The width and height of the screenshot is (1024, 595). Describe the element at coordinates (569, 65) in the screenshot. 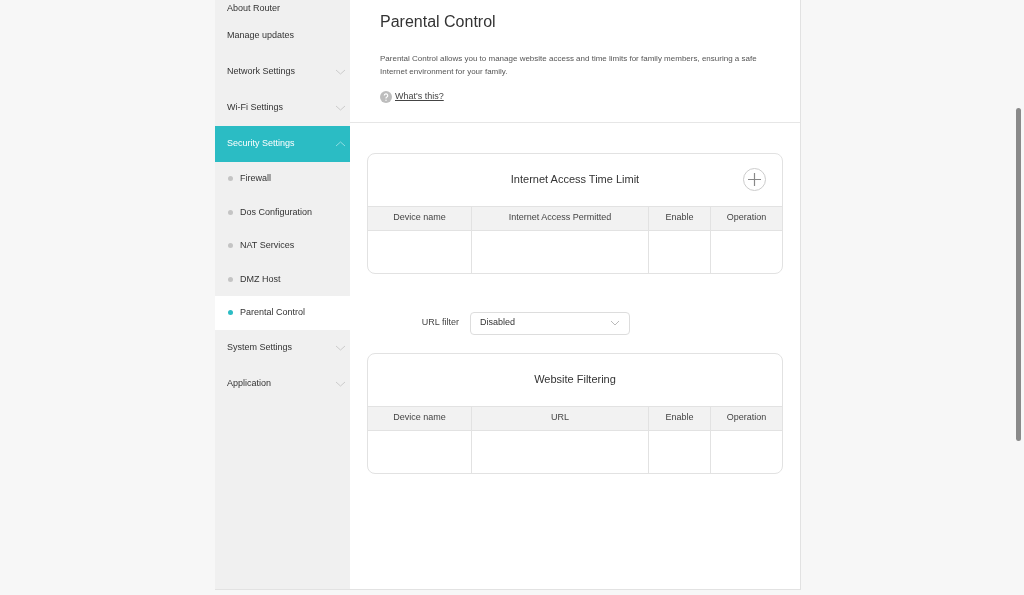

I see `description: Parental Control allows you to manage website access and time limits for family members, ensuring a safe Internet environment for your family.` at that location.